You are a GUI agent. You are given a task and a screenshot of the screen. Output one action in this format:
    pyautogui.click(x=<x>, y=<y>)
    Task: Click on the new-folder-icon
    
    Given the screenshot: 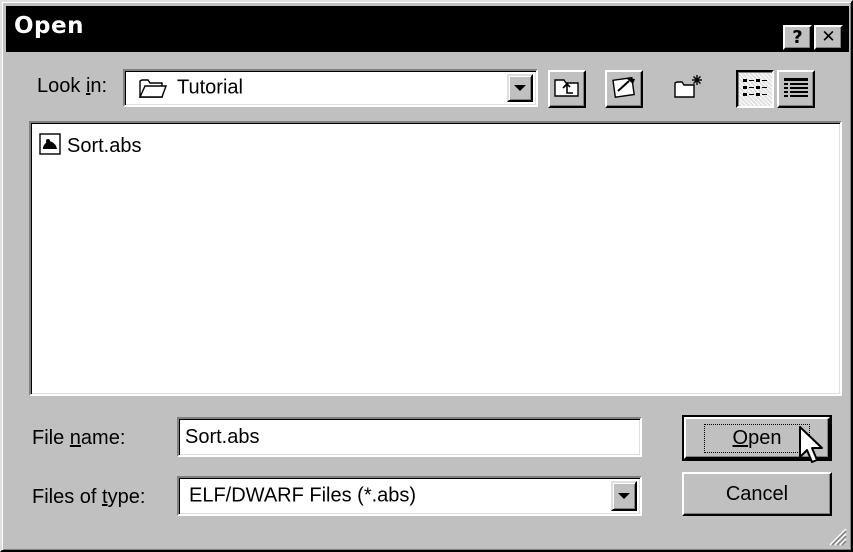 What is the action you would take?
    pyautogui.click(x=688, y=89)
    